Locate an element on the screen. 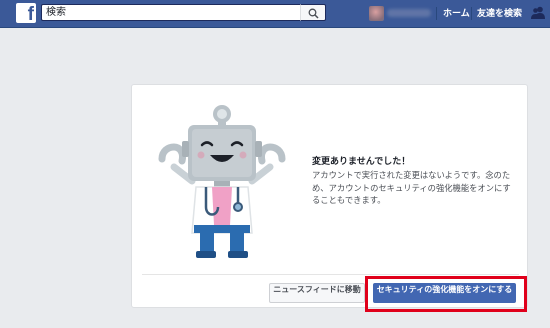 The height and width of the screenshot is (328, 550). search-input is located at coordinates (170, 12).